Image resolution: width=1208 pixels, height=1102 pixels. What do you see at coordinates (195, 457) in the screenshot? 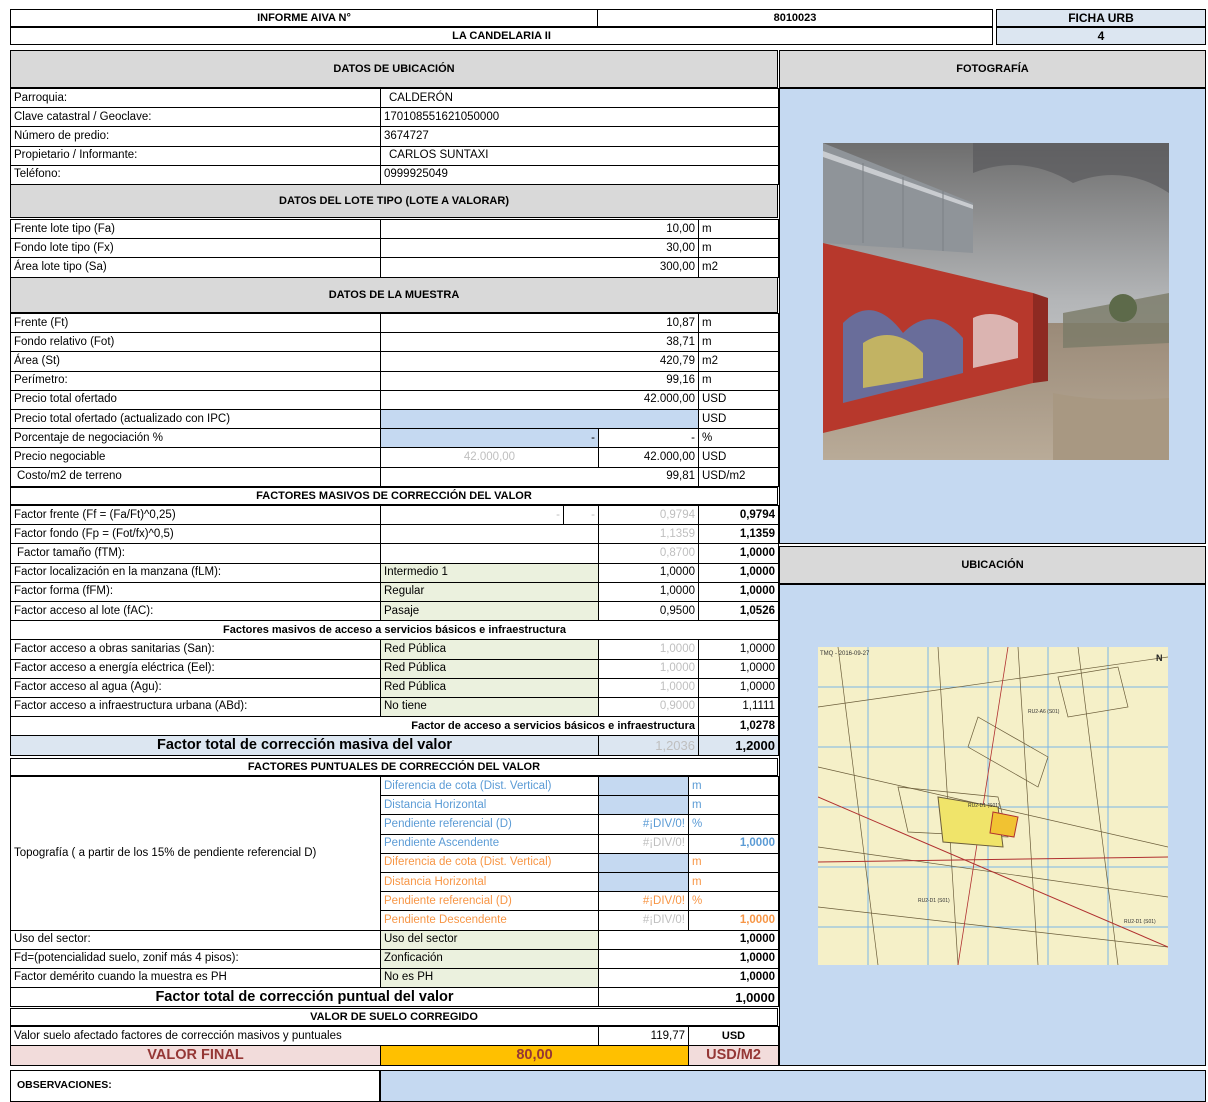
I see `row-label: Precio negociable` at bounding box center [195, 457].